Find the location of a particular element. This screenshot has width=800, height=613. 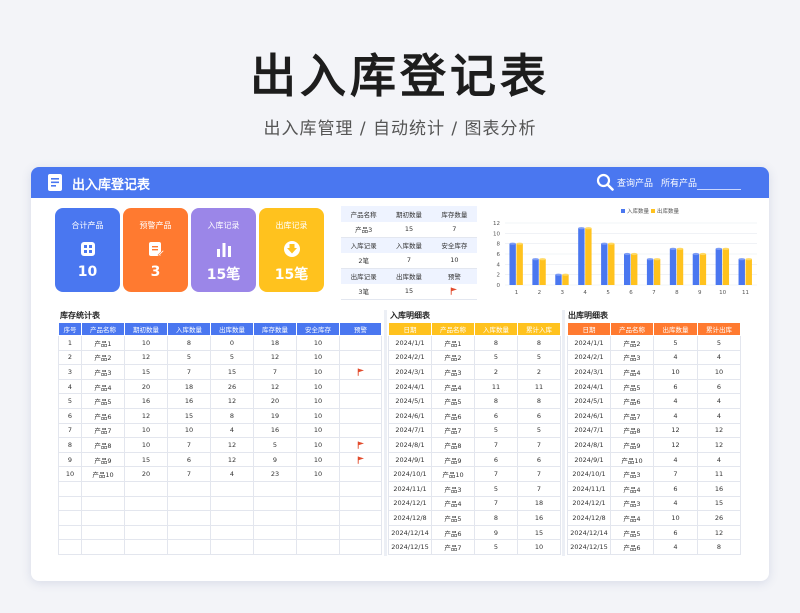

table-cell: 12 is located at coordinates (719, 532).